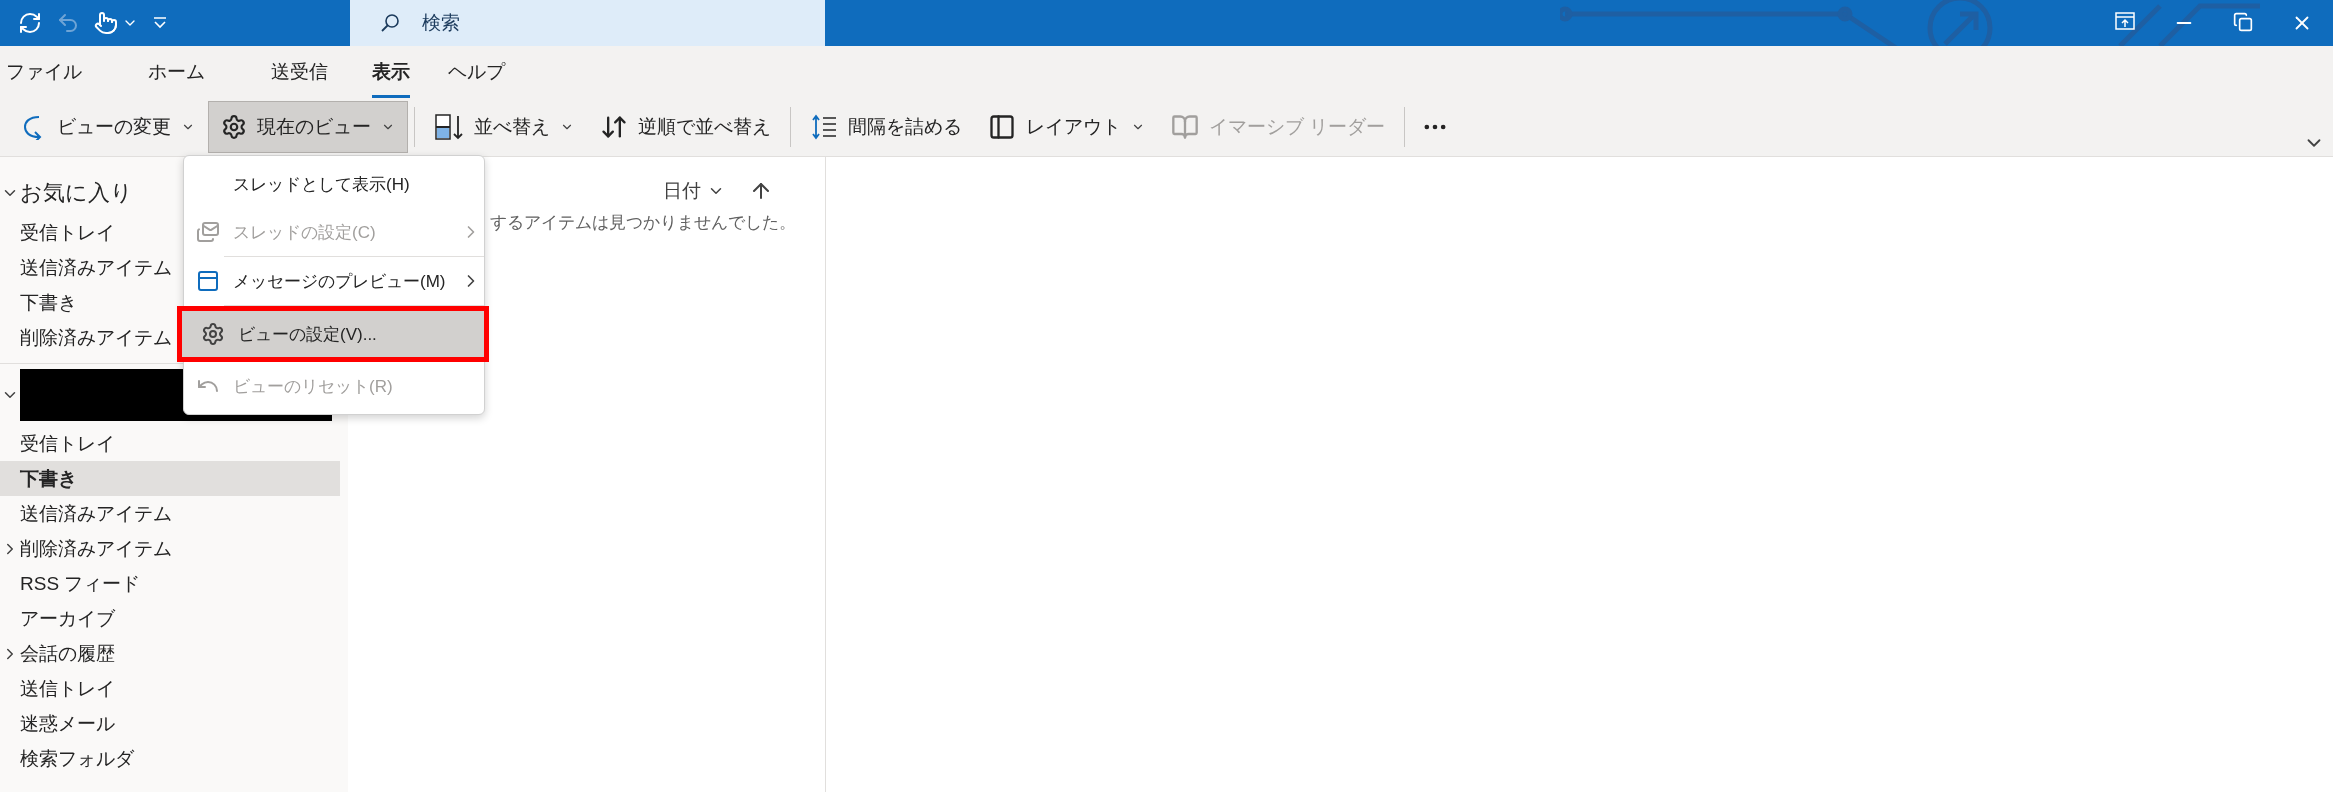 This screenshot has height=792, width=2333. I want to click on folder-item: アーカイブ, so click(170, 618).